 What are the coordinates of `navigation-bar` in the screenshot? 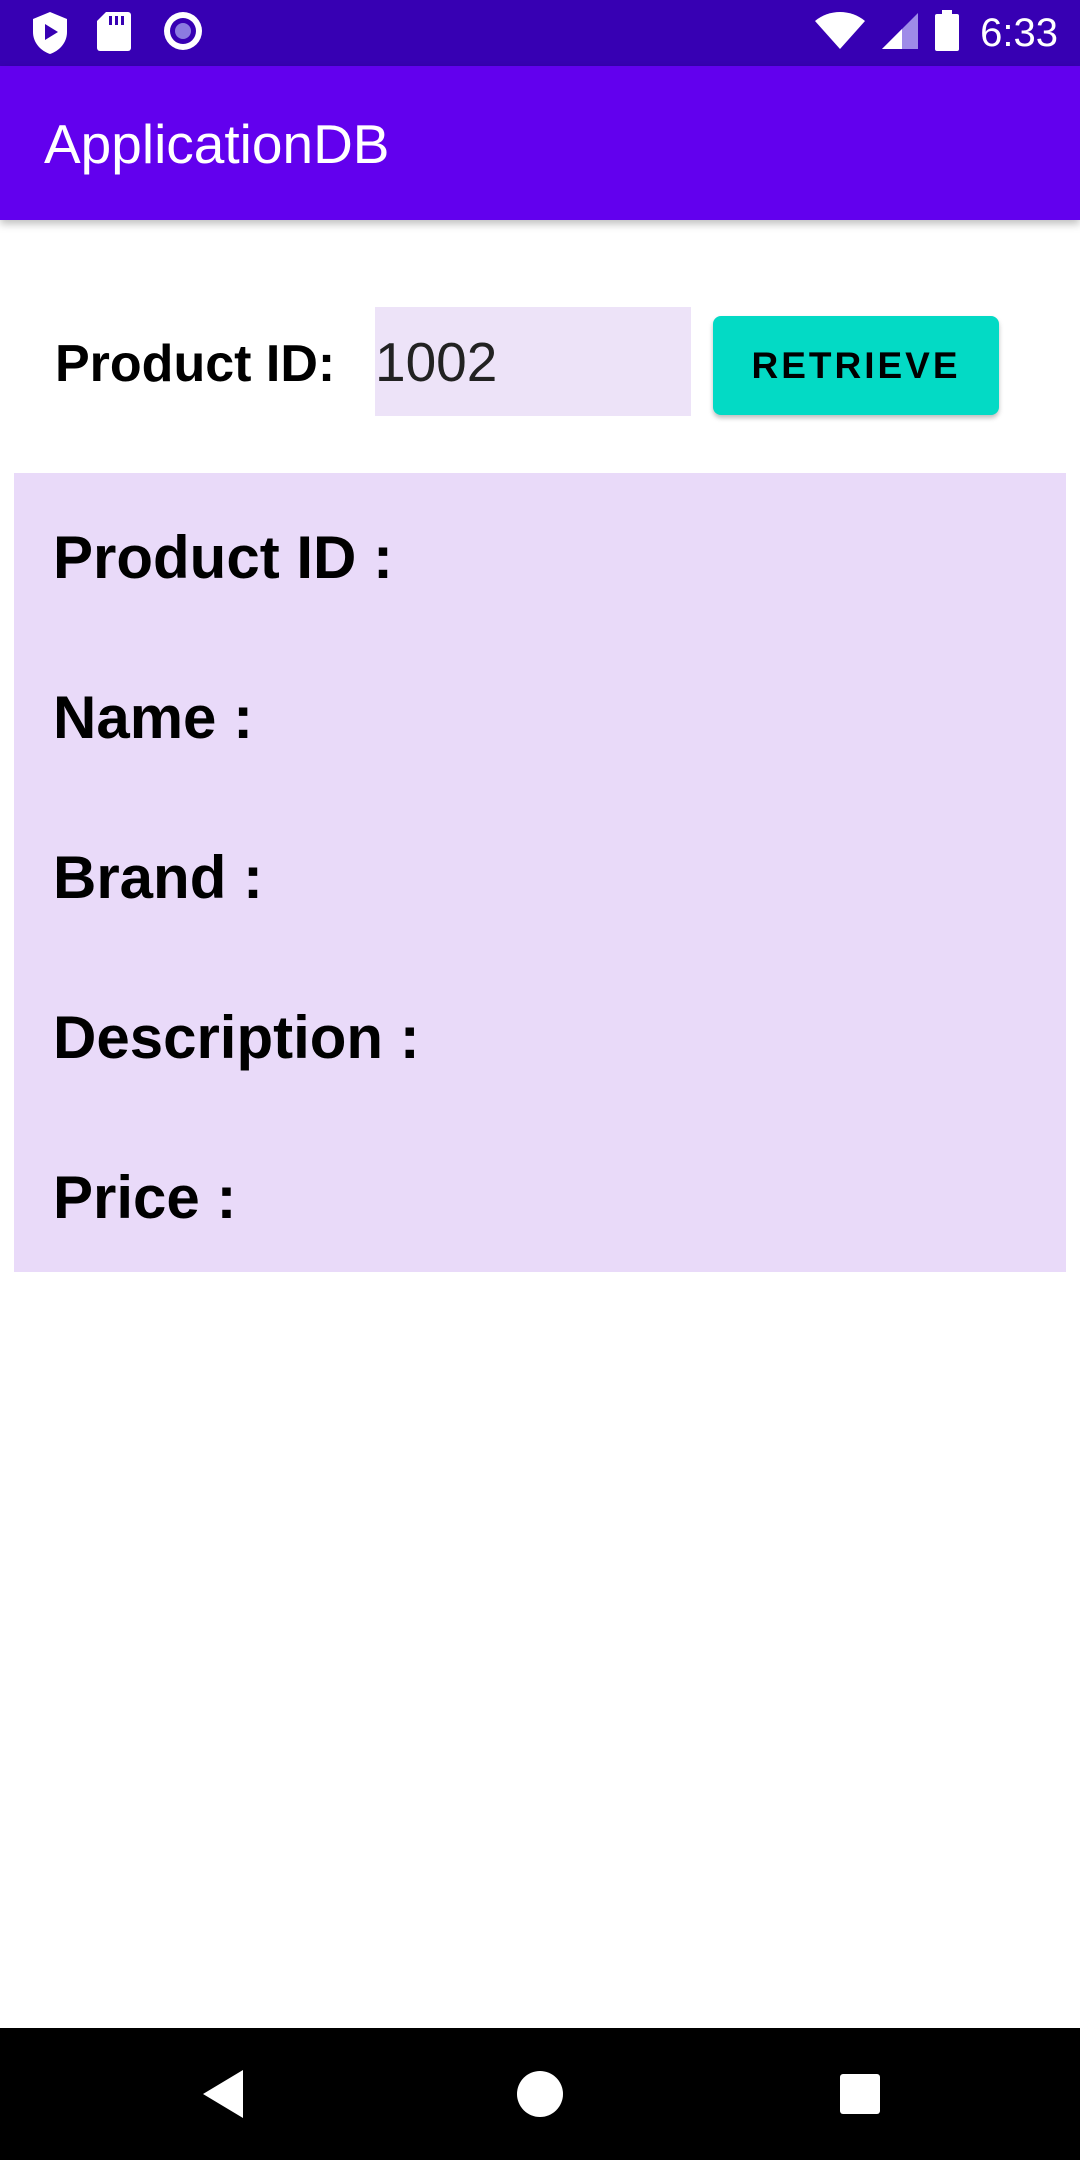 It's located at (540, 2094).